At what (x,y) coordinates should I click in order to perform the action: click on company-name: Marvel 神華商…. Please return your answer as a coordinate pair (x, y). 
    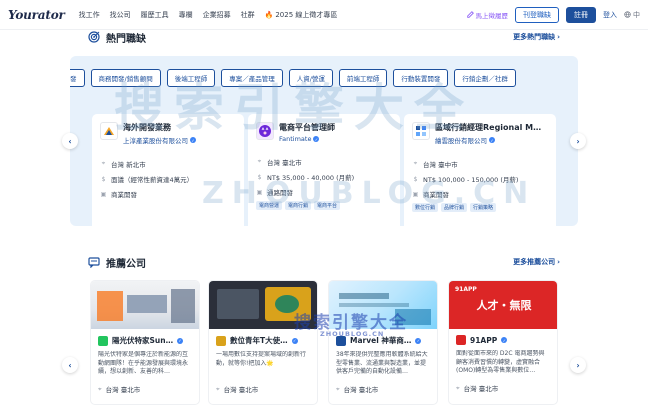
    Looking at the image, I should click on (380, 340).